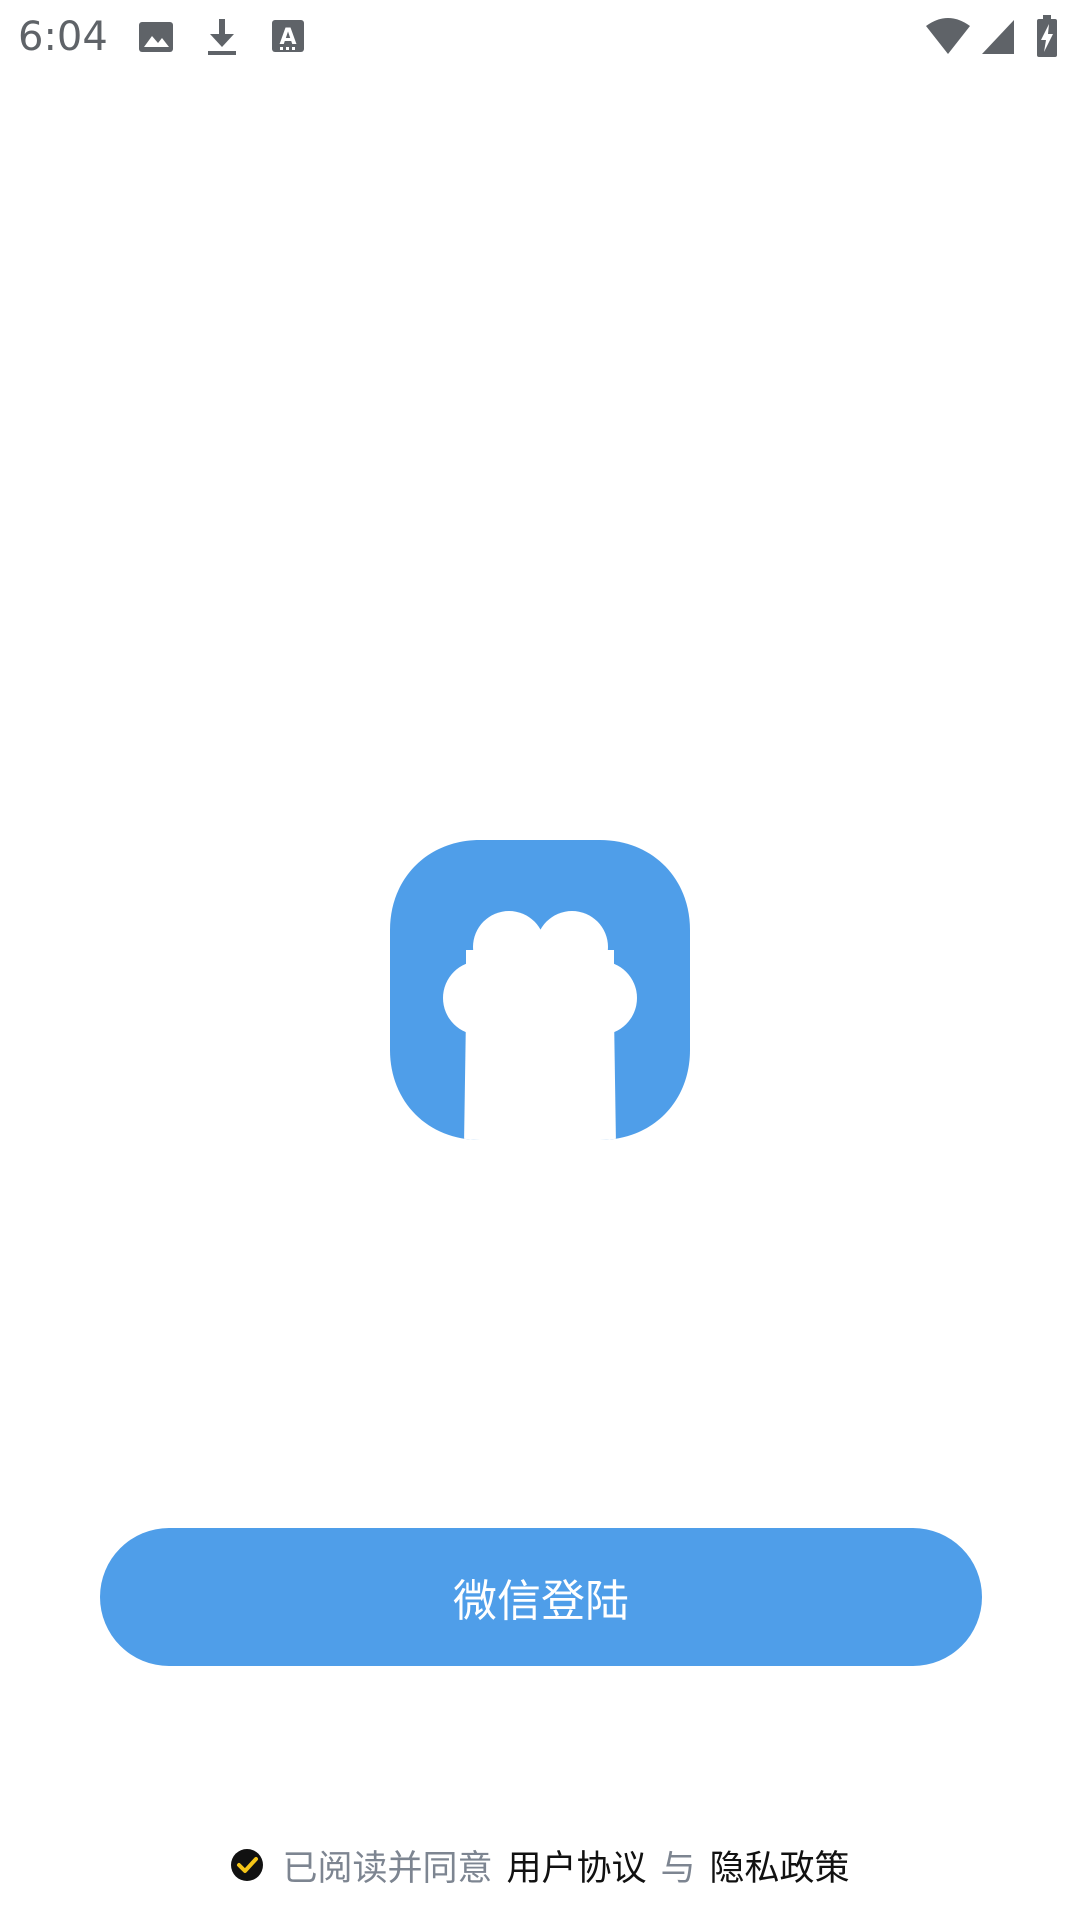 The height and width of the screenshot is (1920, 1080). What do you see at coordinates (247, 1865) in the screenshot?
I see `agreement-checkbox-icon` at bounding box center [247, 1865].